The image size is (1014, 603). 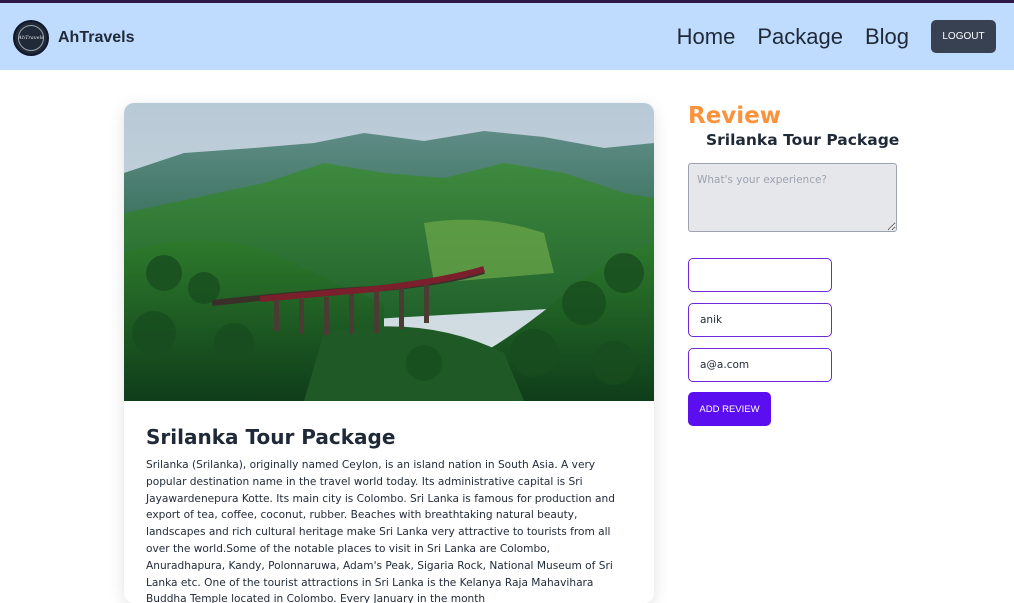 I want to click on review-package-name: Srilanka Tour Package, so click(x=803, y=140).